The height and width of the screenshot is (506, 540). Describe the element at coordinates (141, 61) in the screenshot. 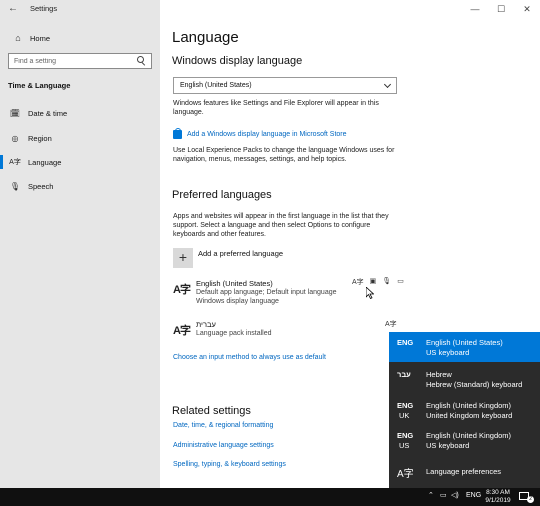

I see `search-icon` at that location.